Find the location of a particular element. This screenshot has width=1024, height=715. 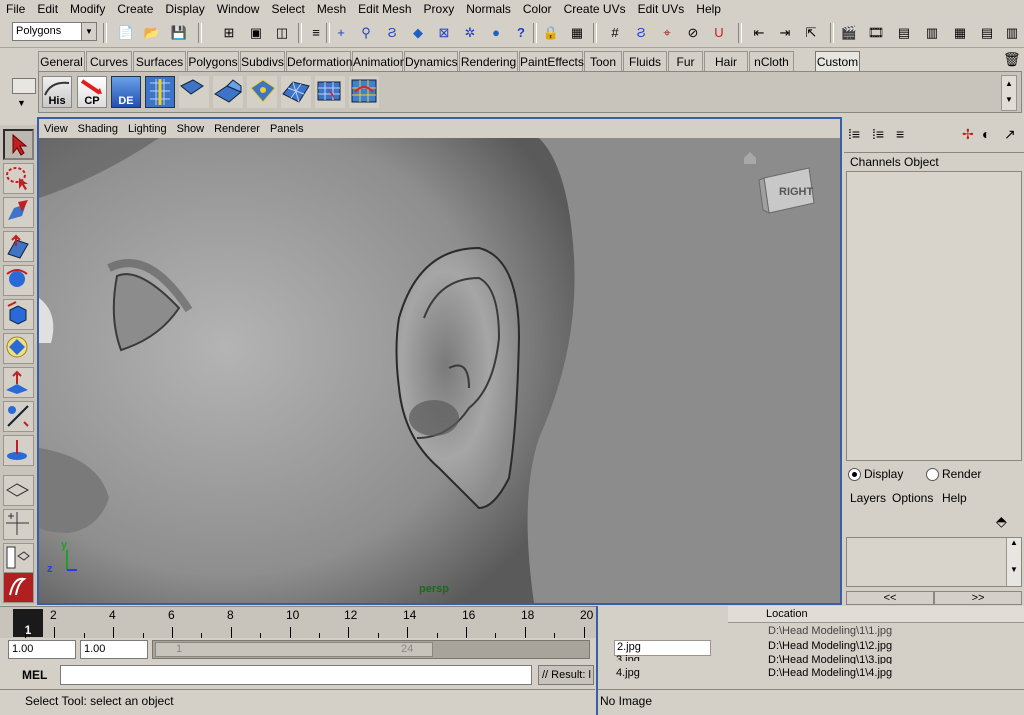

render-frame-icon: 🎬 is located at coordinates (849, 33).